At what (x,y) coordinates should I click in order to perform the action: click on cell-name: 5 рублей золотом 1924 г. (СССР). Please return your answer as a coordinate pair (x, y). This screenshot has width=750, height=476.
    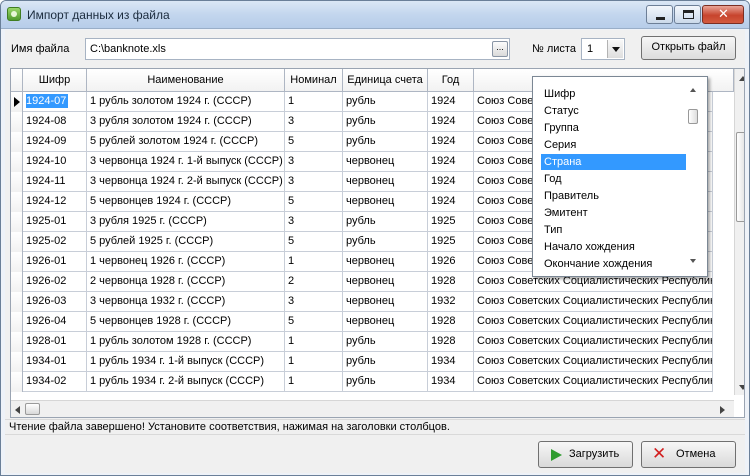
    Looking at the image, I should click on (186, 142).